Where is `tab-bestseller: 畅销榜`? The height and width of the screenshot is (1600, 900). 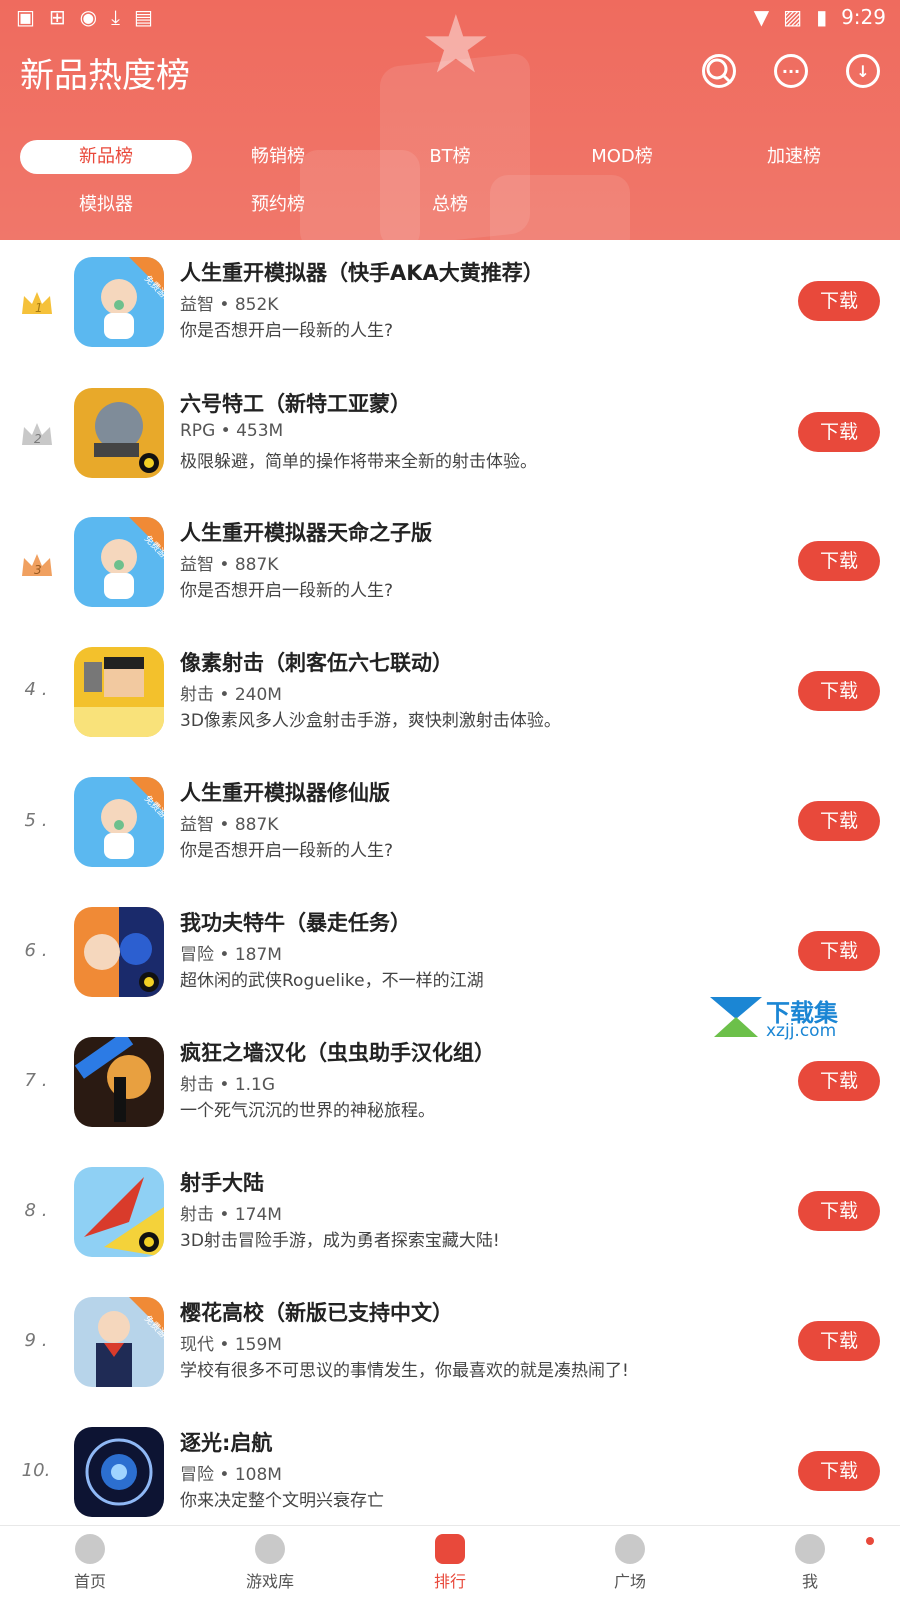
tab-bestseller: 畅销榜 is located at coordinates (278, 157).